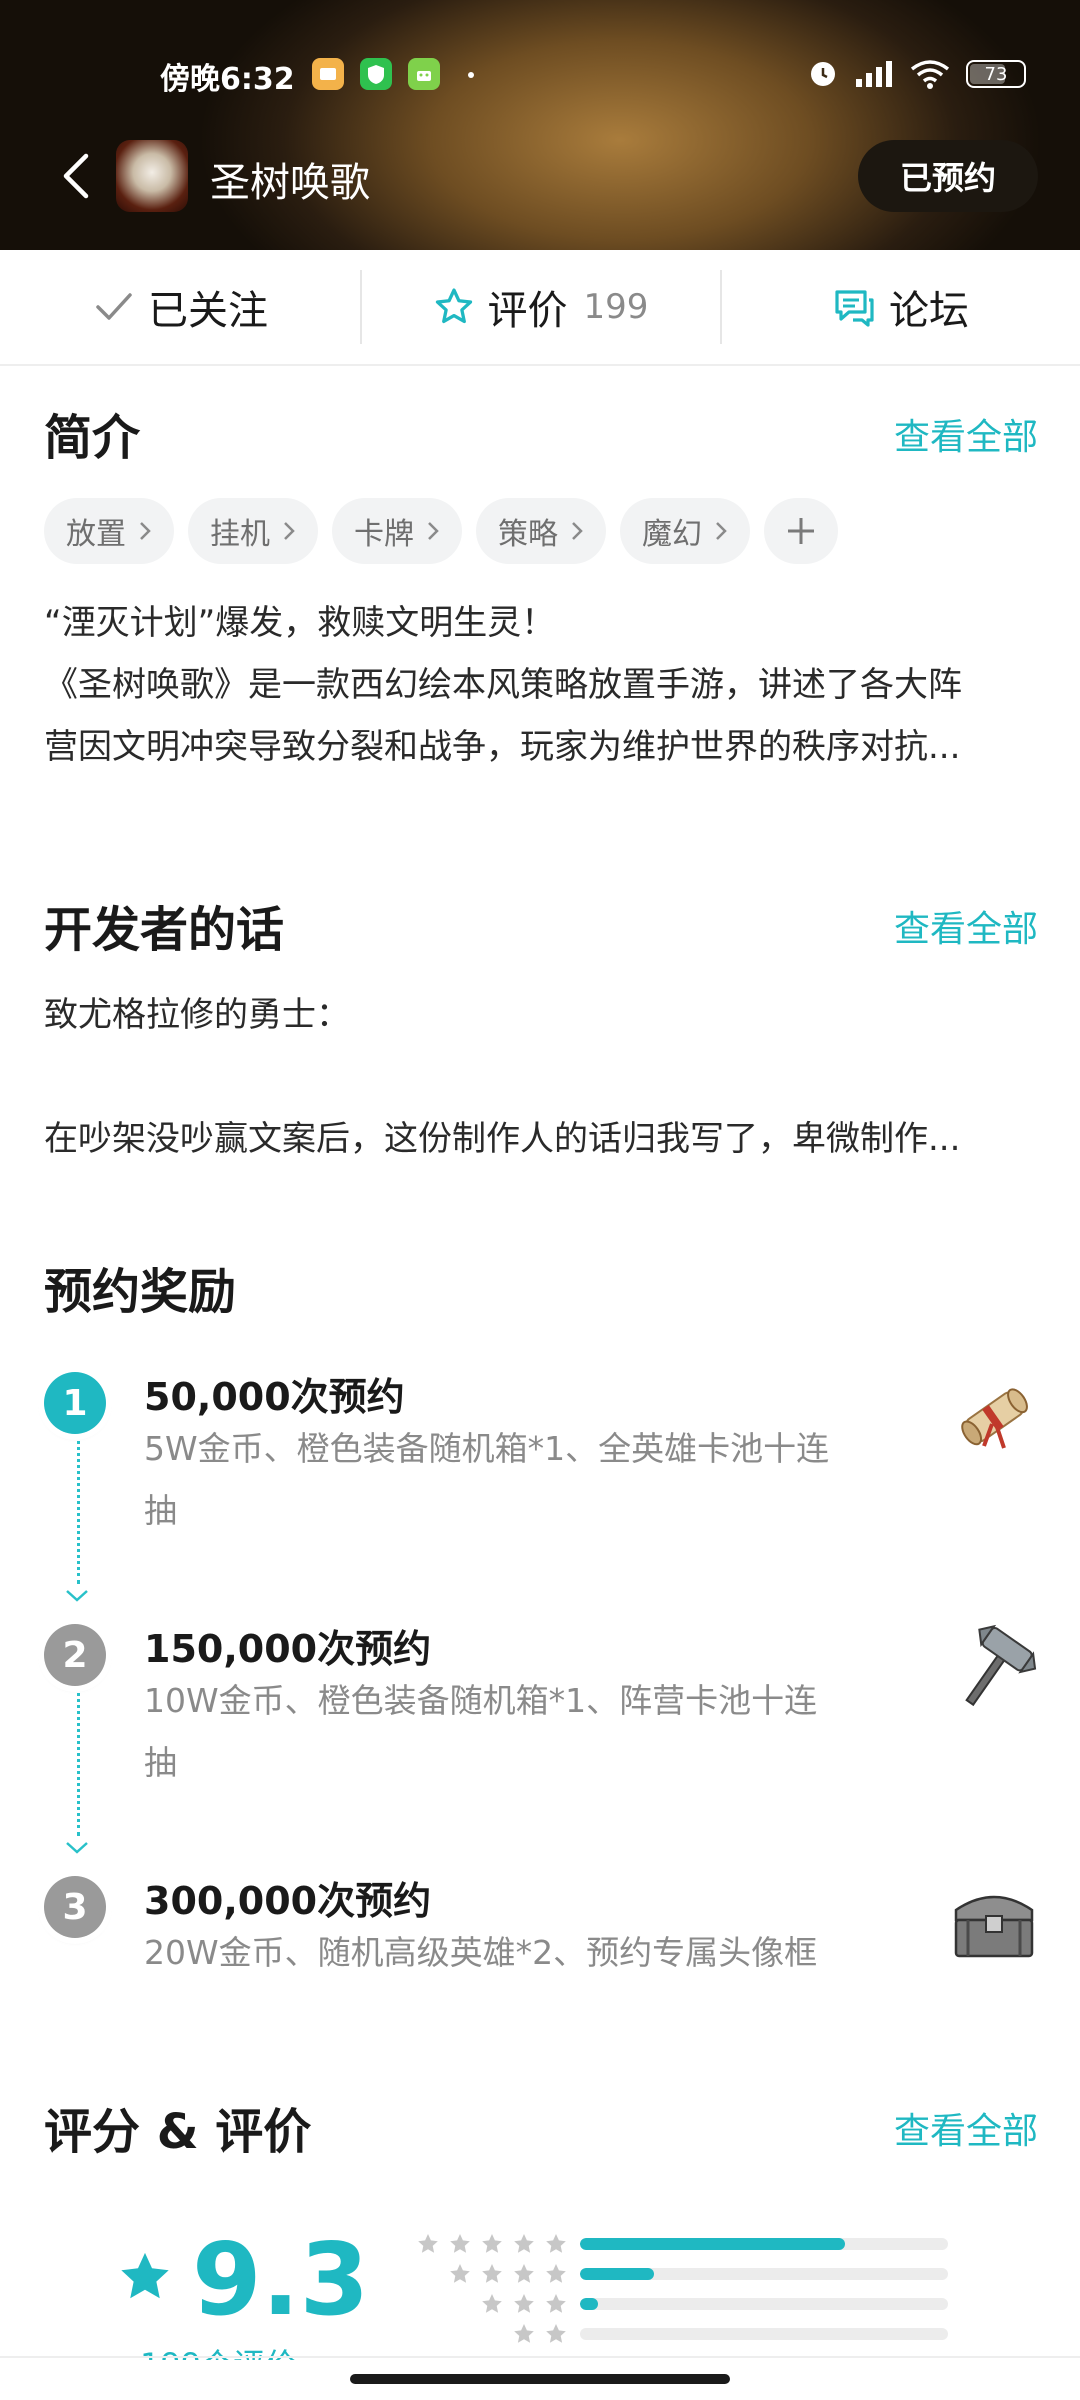  I want to click on check-icon, so click(114, 306).